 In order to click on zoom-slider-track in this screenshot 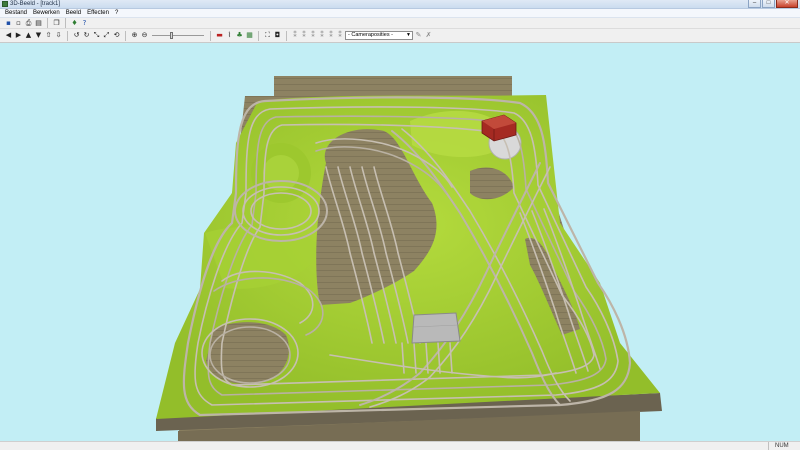, I will do `click(178, 35)`.